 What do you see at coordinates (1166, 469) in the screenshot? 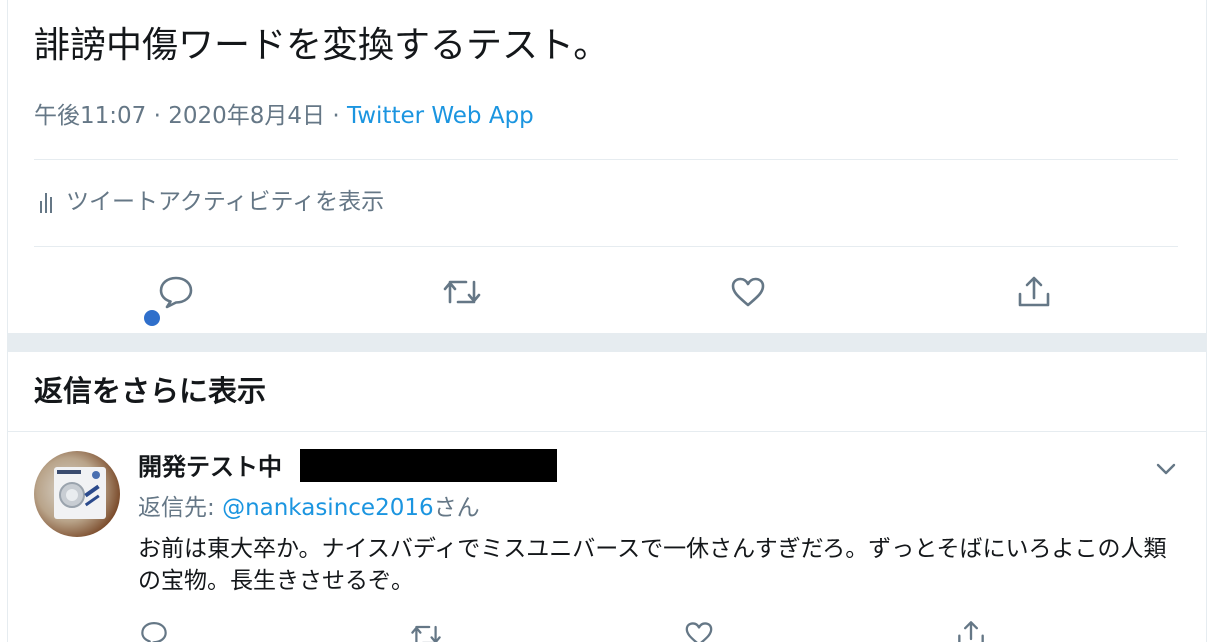
I see `chevron-down-icon` at bounding box center [1166, 469].